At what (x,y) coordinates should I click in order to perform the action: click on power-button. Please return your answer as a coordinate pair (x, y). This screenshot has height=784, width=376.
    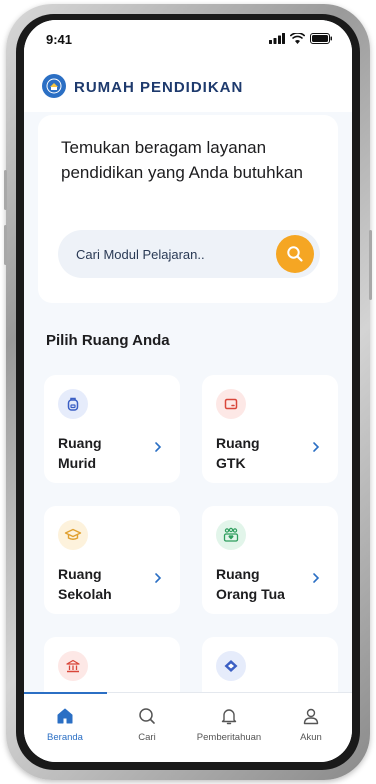
    Looking at the image, I should click on (370, 265).